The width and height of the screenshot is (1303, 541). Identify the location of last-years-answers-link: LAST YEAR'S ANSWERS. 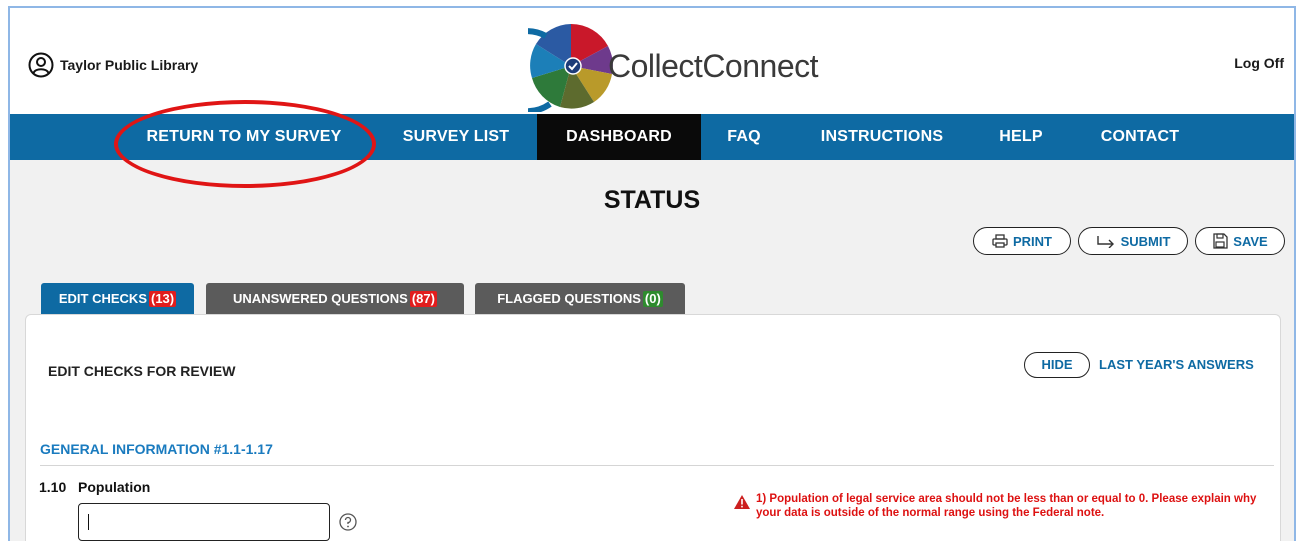
(1176, 364).